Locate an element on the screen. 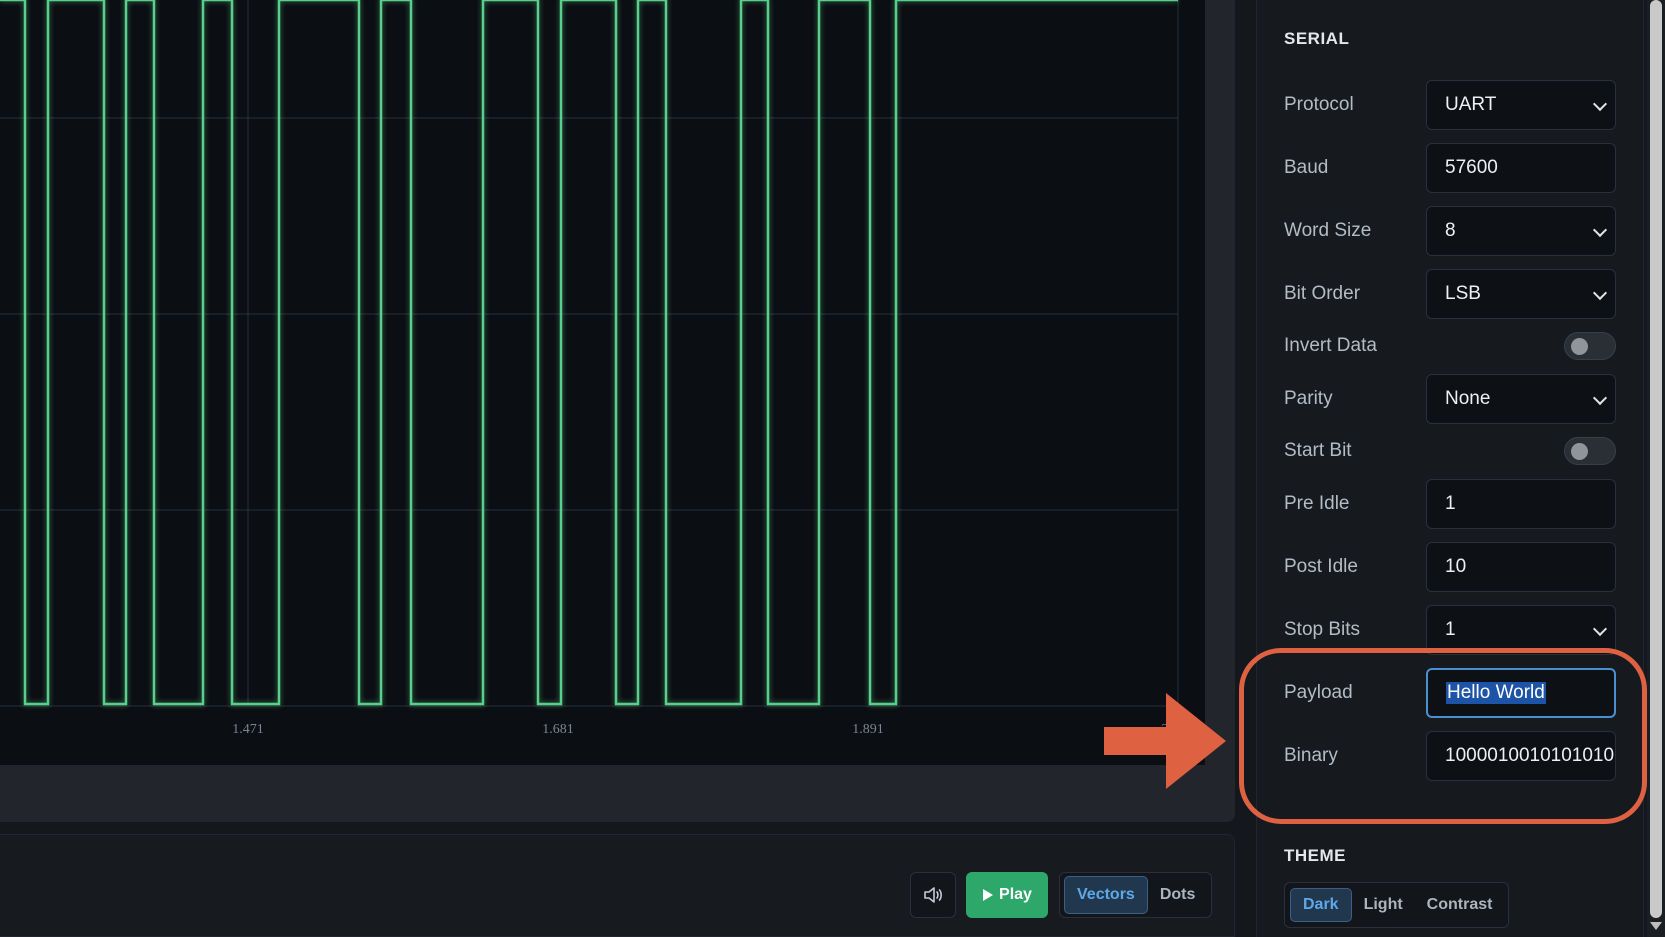 Image resolution: width=1665 pixels, height=937 pixels. scroll-down-arrow-icon is located at coordinates (1656, 926).